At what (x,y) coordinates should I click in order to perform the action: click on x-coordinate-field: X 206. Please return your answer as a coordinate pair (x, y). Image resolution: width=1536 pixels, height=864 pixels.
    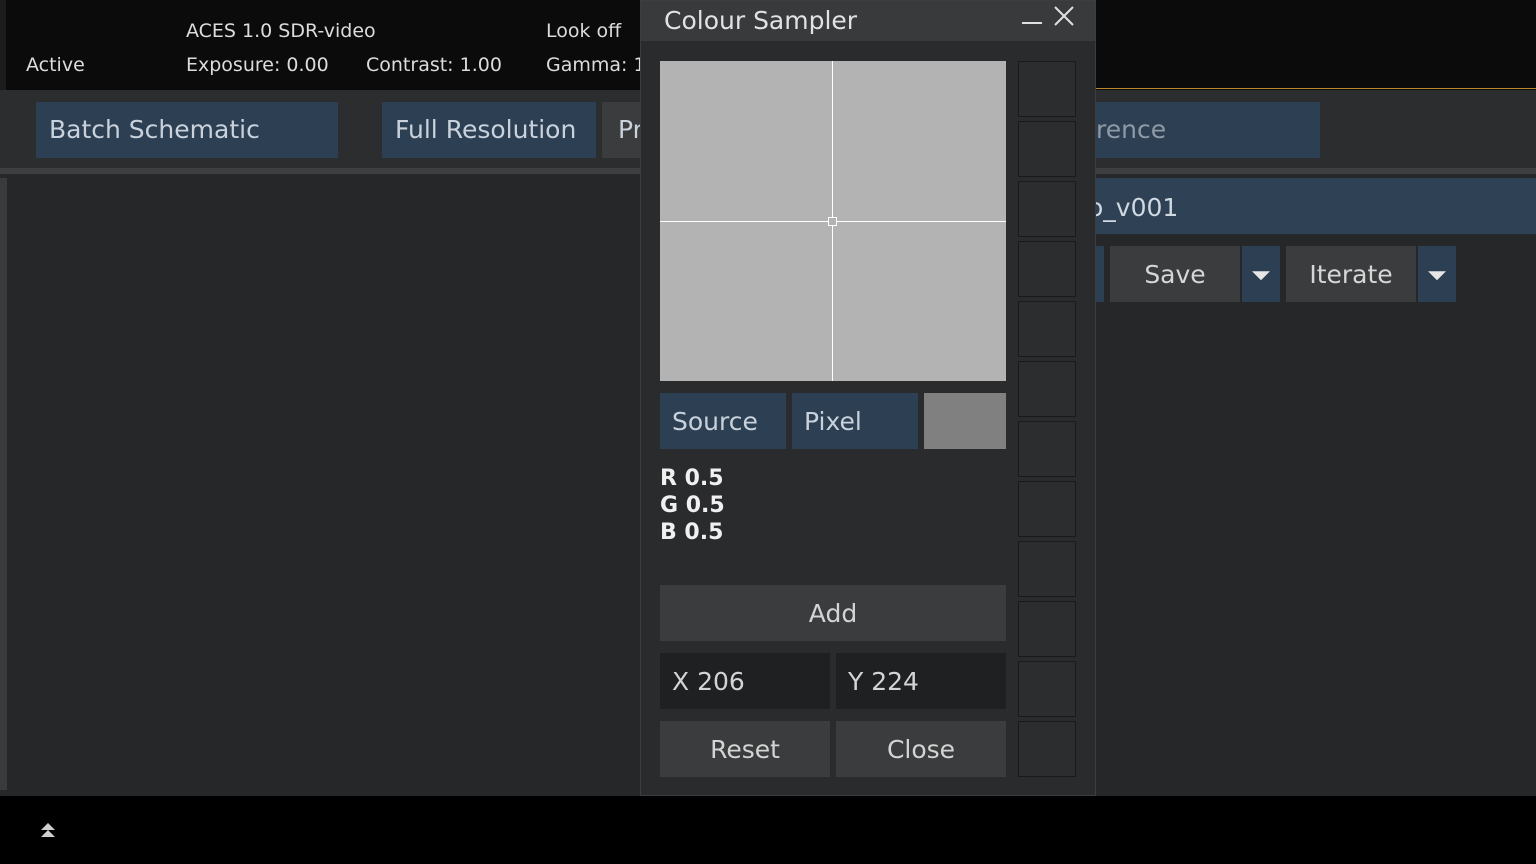
    Looking at the image, I should click on (745, 681).